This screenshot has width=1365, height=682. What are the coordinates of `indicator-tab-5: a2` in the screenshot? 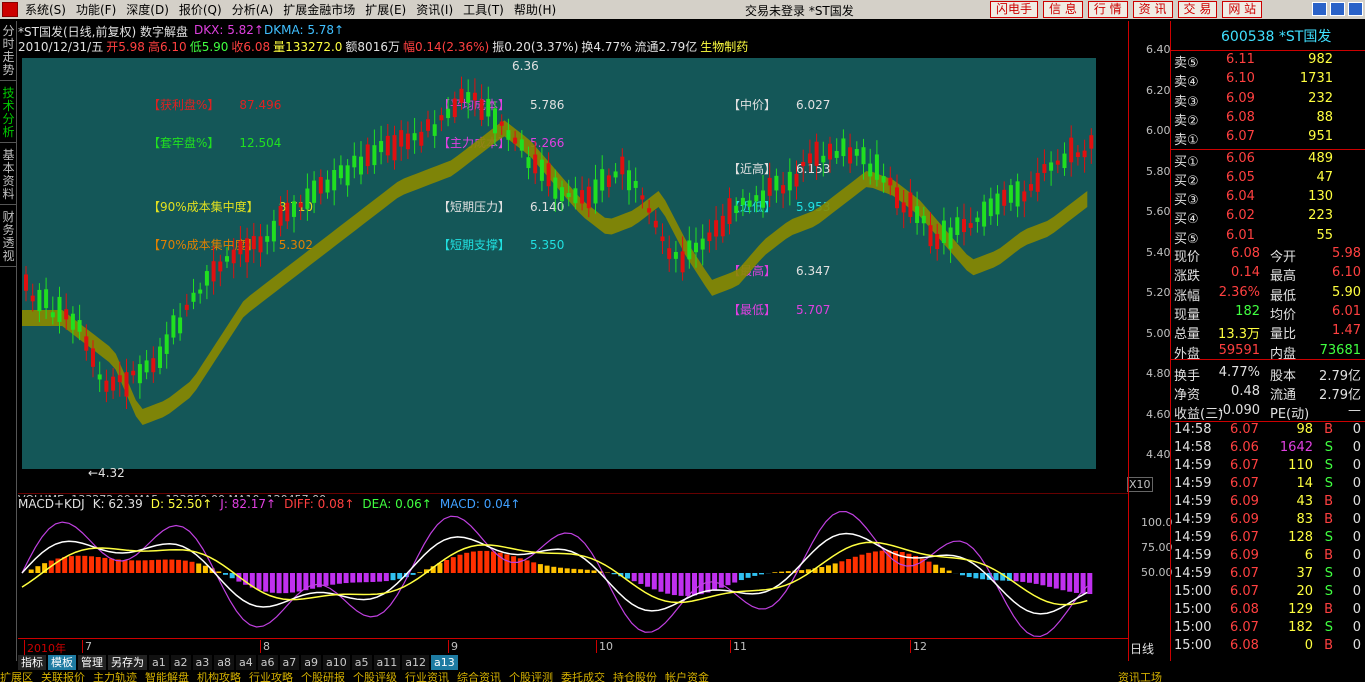 It's located at (180, 662).